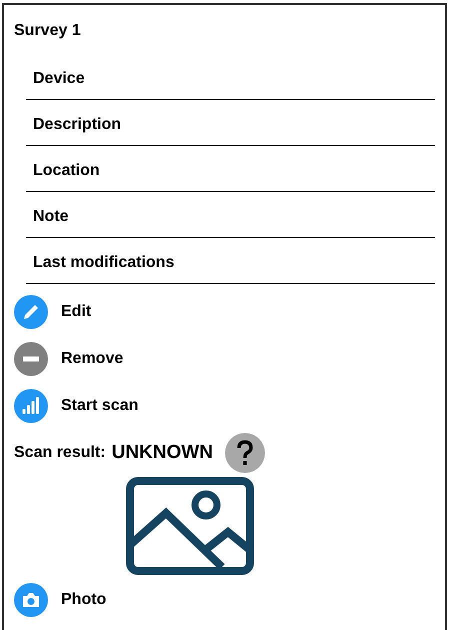  Describe the element at coordinates (224, 406) in the screenshot. I see `action-button: Start scan` at that location.